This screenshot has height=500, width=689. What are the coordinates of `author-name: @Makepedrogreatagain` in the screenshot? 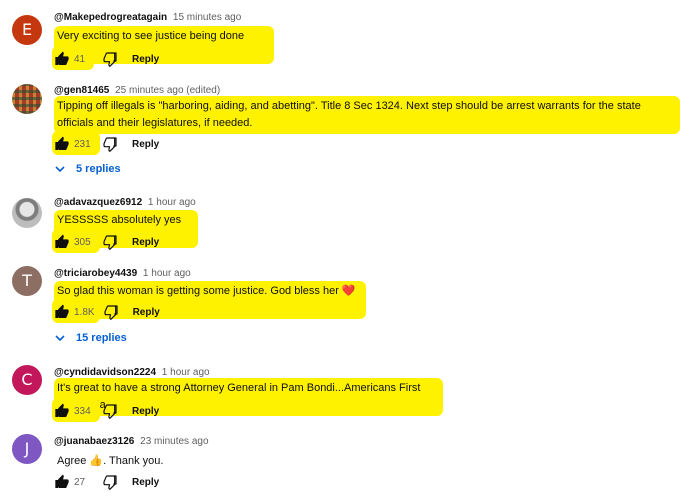 It's located at (110, 17).